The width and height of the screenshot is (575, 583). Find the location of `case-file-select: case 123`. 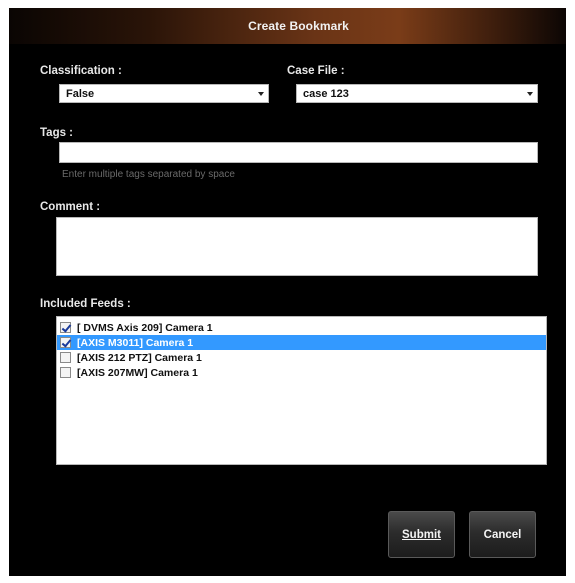

case-file-select: case 123 is located at coordinates (417, 93).